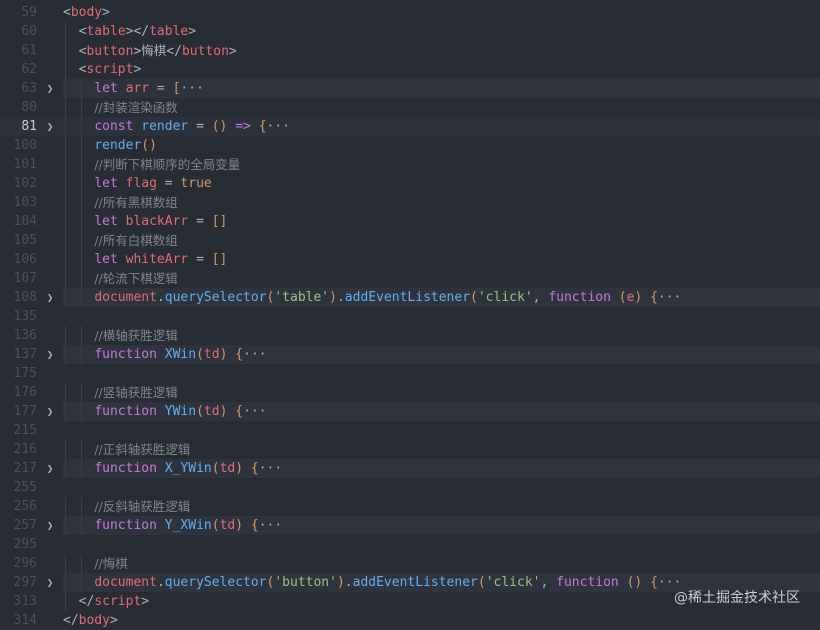 Image resolution: width=820 pixels, height=630 pixels. What do you see at coordinates (410, 108) in the screenshot?
I see `code-line: 80 //封装渲染函数` at bounding box center [410, 108].